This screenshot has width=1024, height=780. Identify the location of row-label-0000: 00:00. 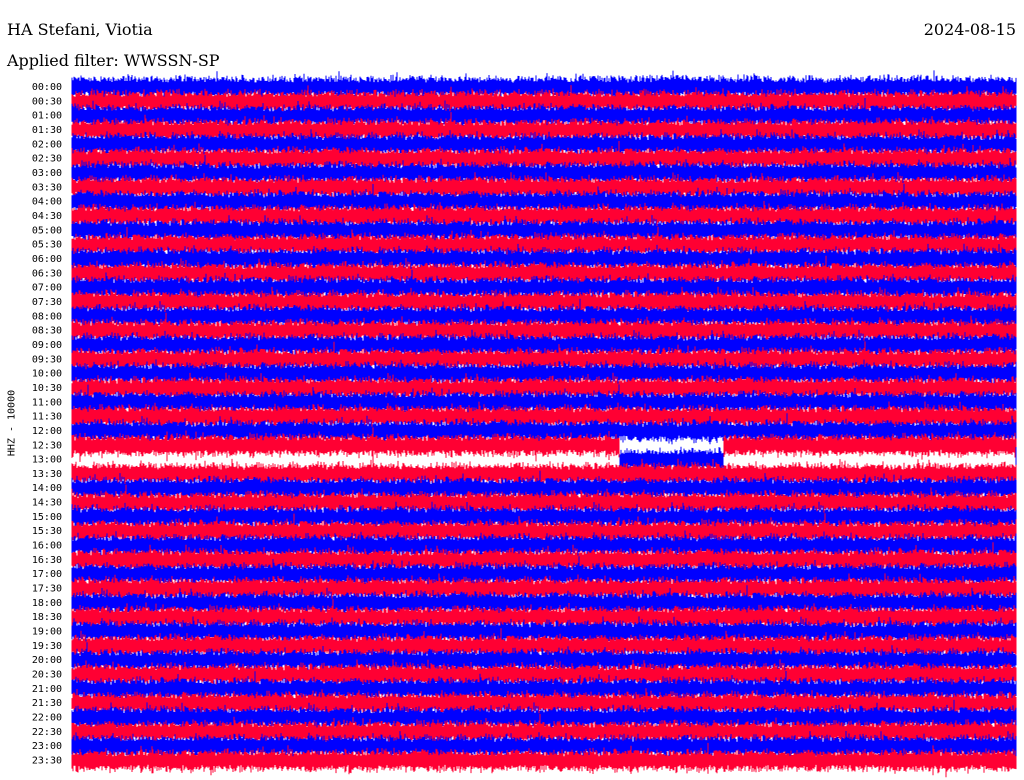
(47, 87).